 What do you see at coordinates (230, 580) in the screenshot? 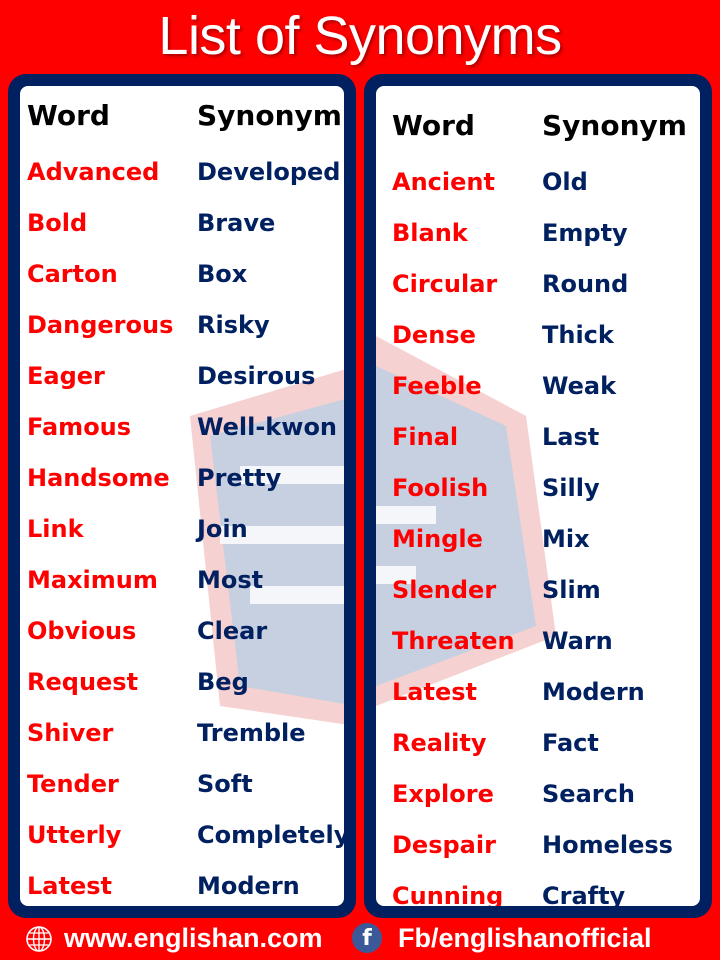
I see `synonym-cell: Most` at bounding box center [230, 580].